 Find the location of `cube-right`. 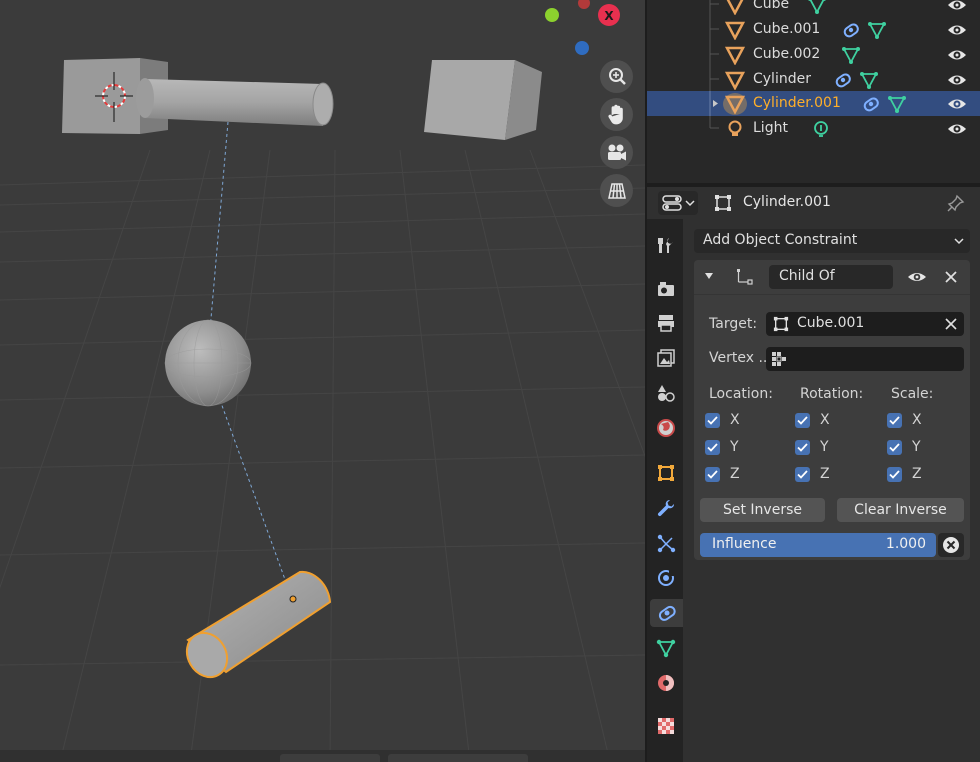

cube-right is located at coordinates (483, 100).